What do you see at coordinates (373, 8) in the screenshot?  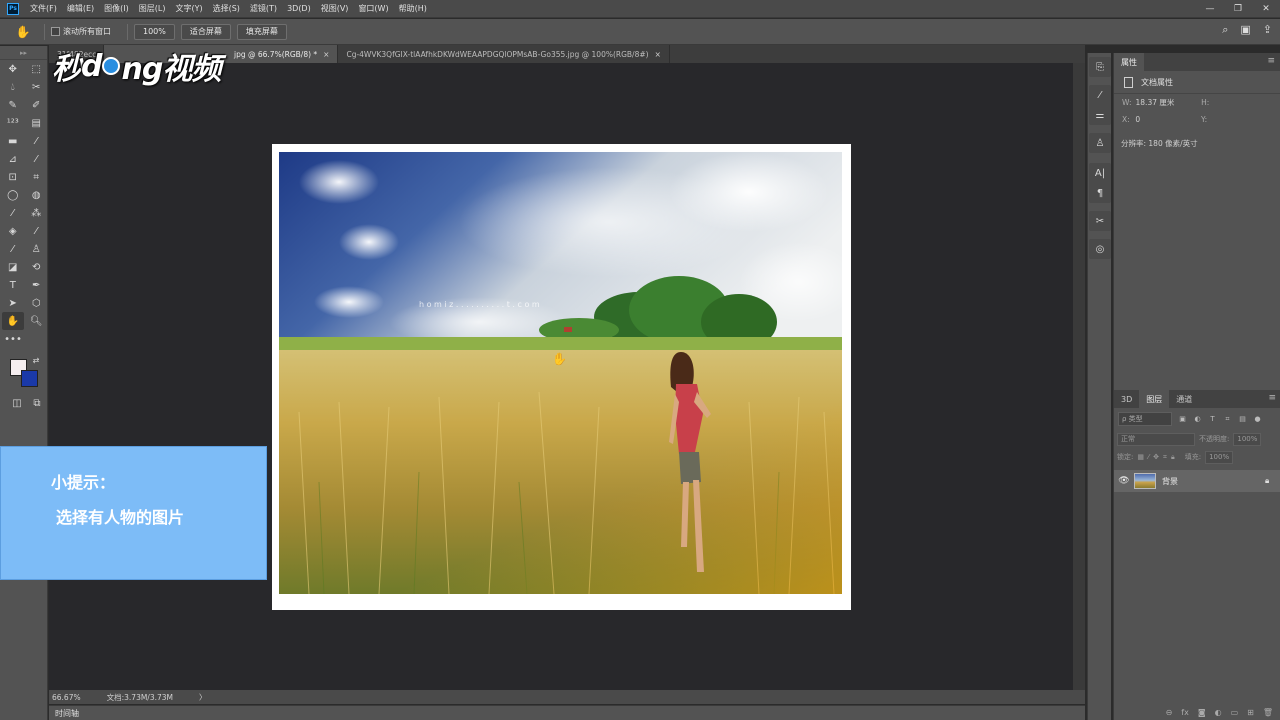 I see `menu-window: 窗口(W)` at bounding box center [373, 8].